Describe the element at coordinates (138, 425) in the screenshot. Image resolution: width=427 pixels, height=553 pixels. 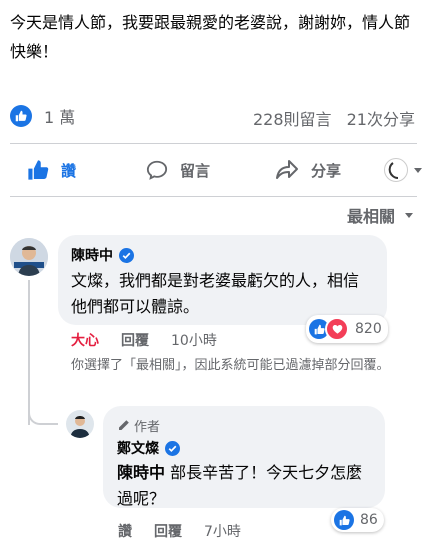
I see `author-badge: 作者` at that location.